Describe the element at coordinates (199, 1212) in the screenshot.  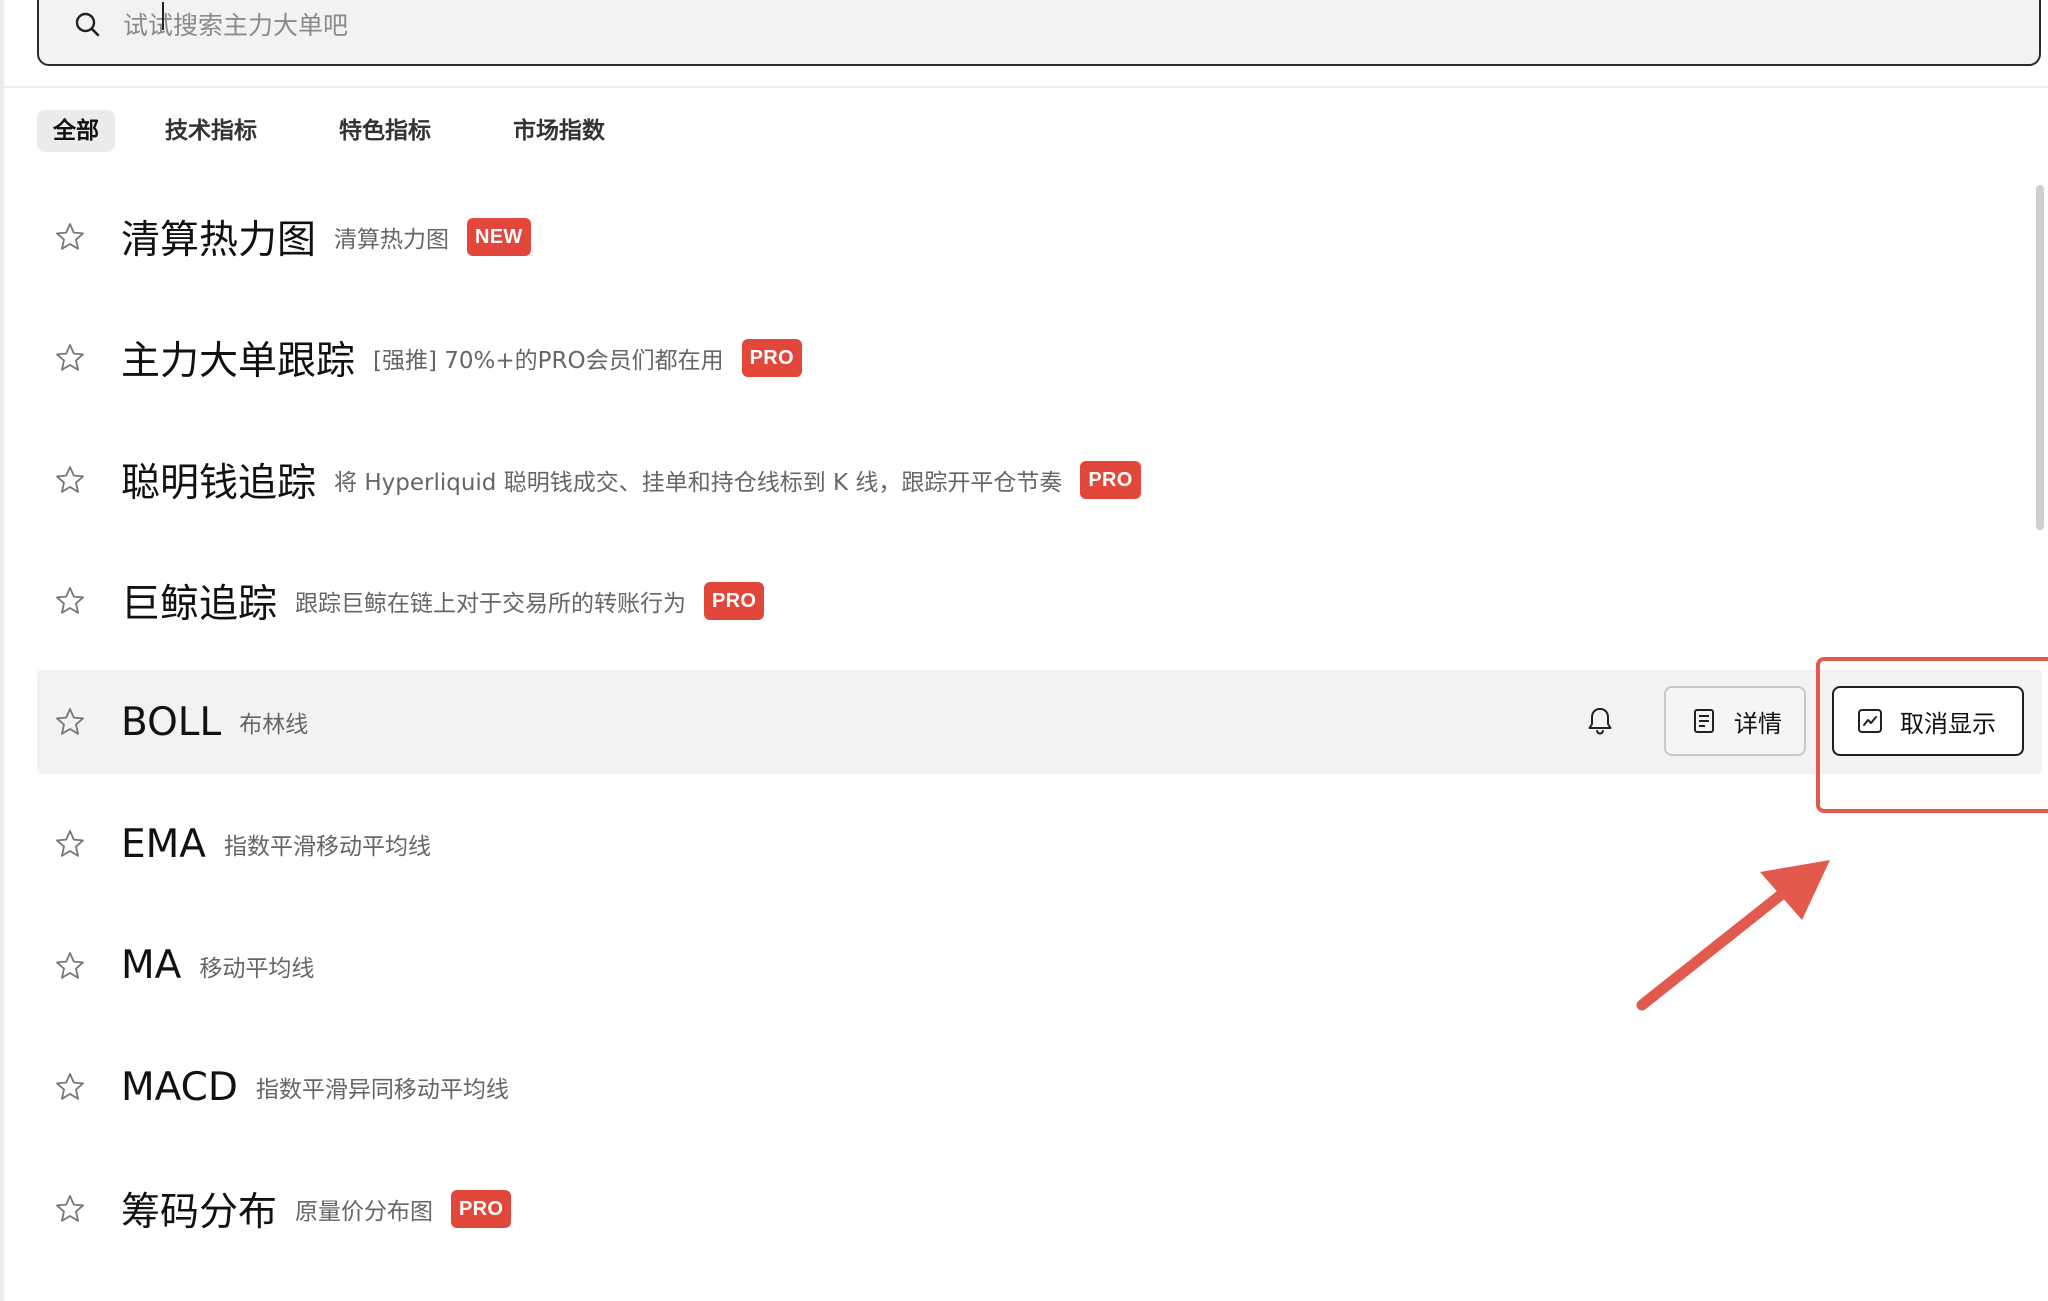
I see `indicator-title: 筹码分布` at that location.